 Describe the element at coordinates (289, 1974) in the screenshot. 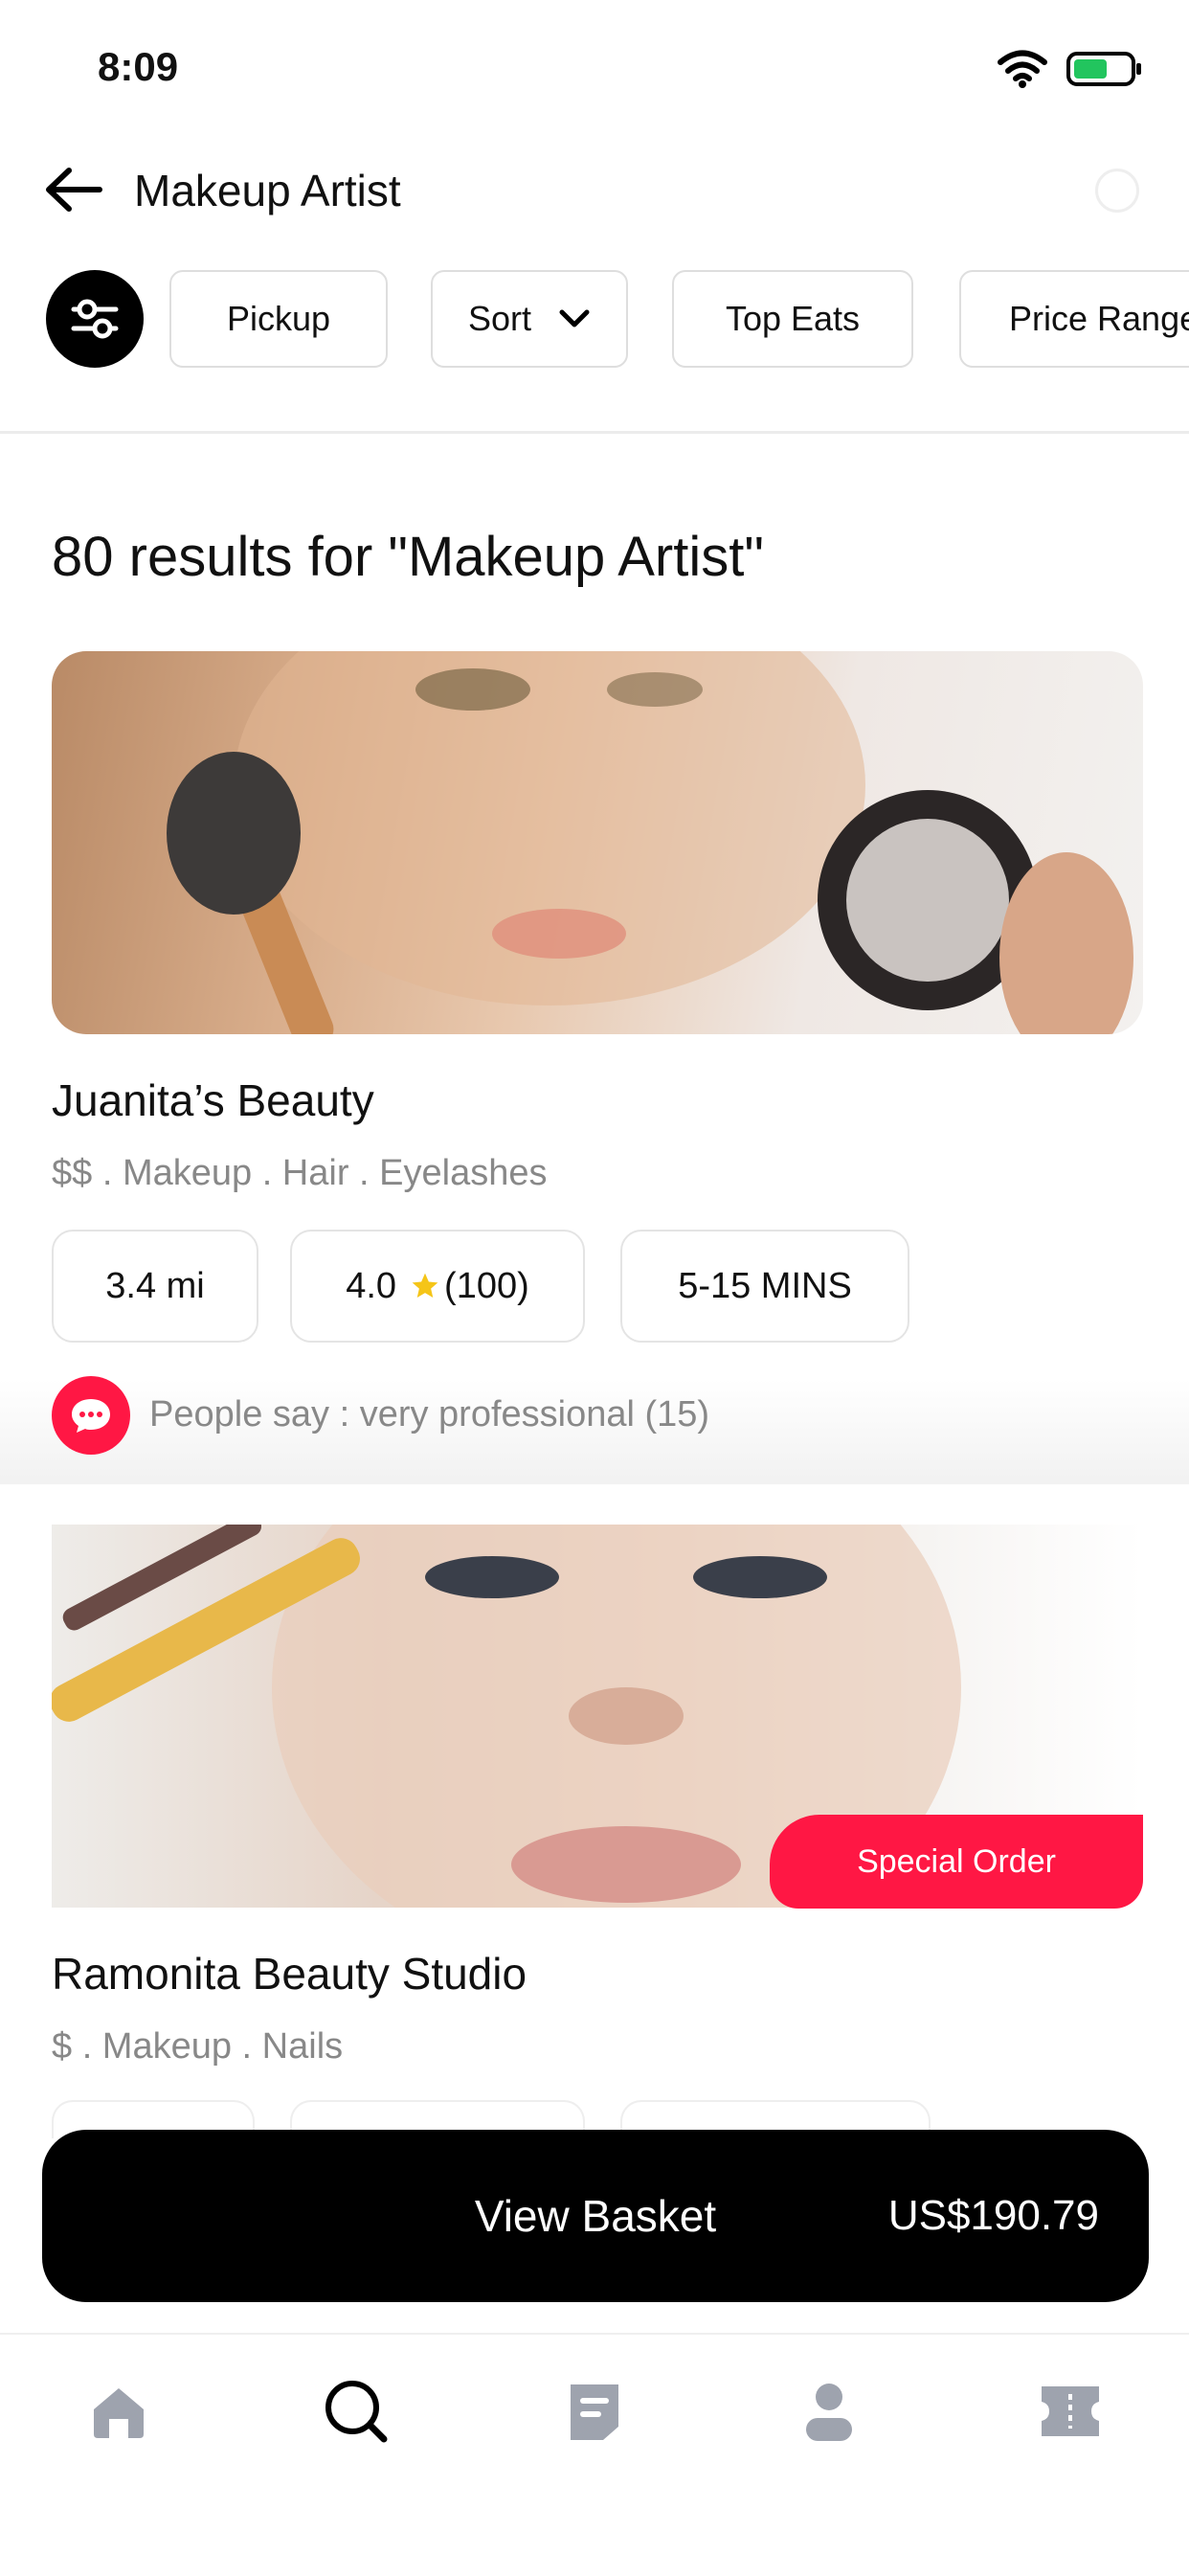

I see `store-name: Ramonita Beauty Studio` at that location.